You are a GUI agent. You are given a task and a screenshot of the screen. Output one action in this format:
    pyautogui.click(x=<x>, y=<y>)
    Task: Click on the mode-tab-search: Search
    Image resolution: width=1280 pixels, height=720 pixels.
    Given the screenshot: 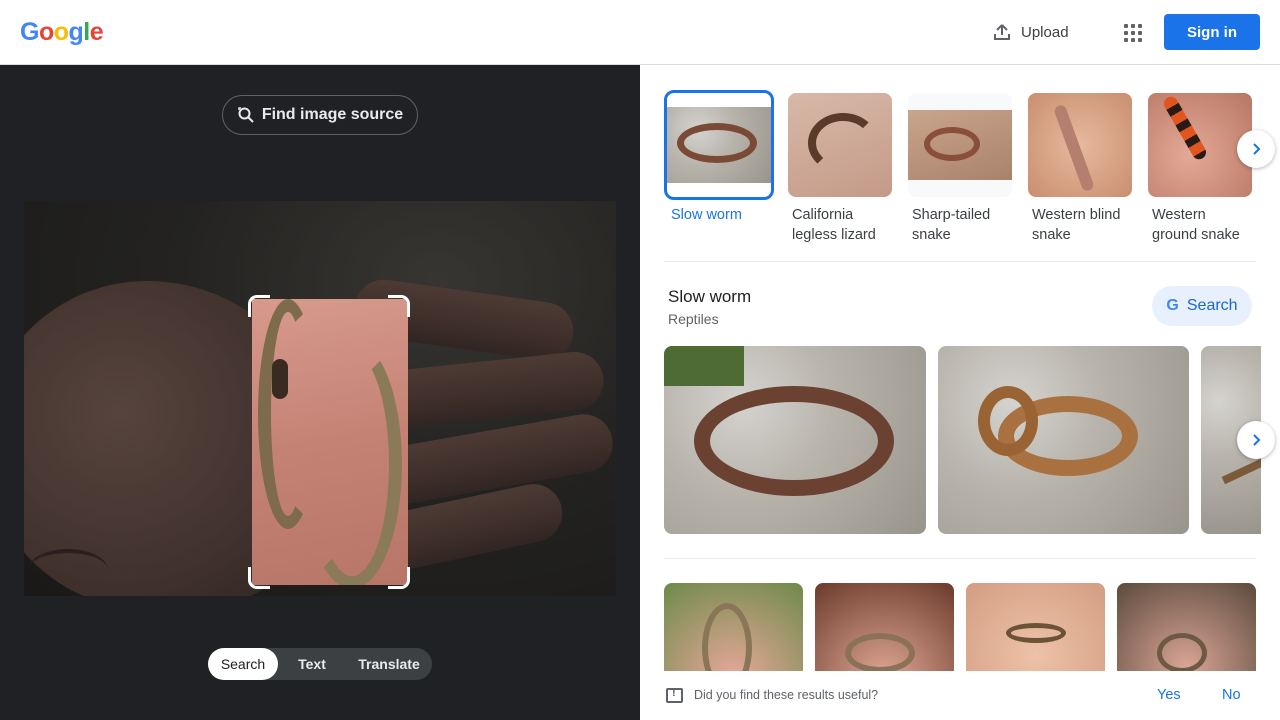 What is the action you would take?
    pyautogui.click(x=243, y=664)
    